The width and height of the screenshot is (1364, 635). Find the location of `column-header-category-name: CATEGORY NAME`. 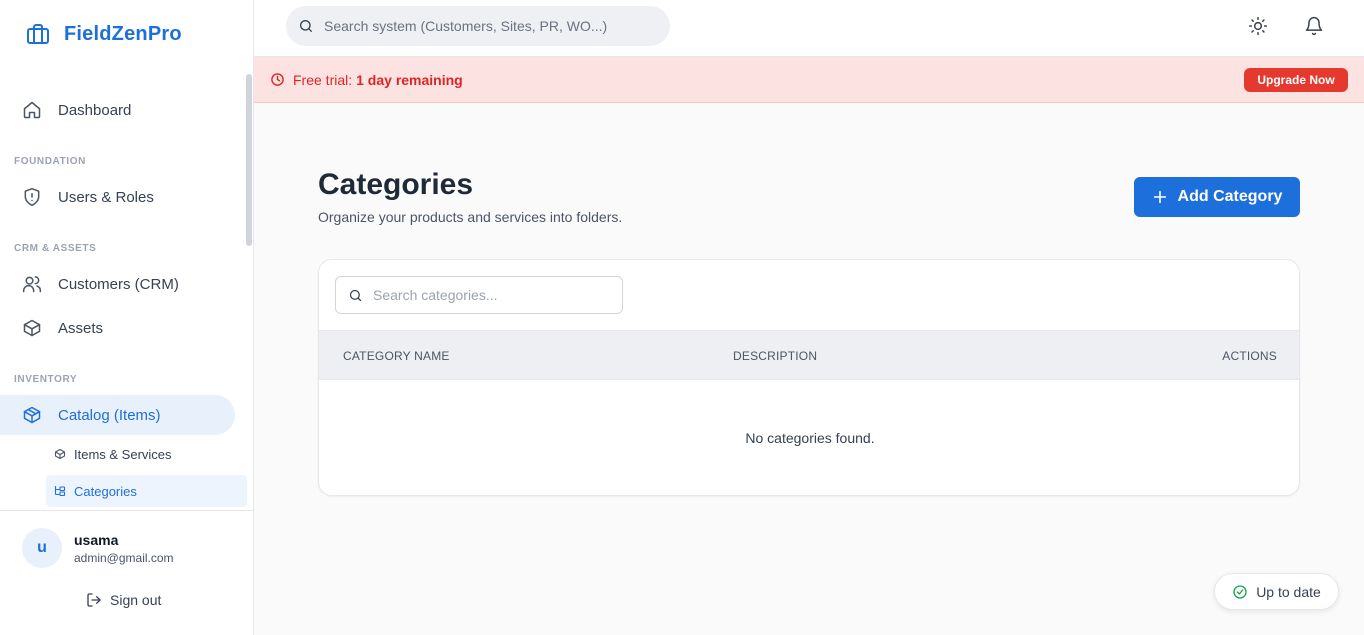

column-header-category-name: CATEGORY NAME is located at coordinates (396, 356).